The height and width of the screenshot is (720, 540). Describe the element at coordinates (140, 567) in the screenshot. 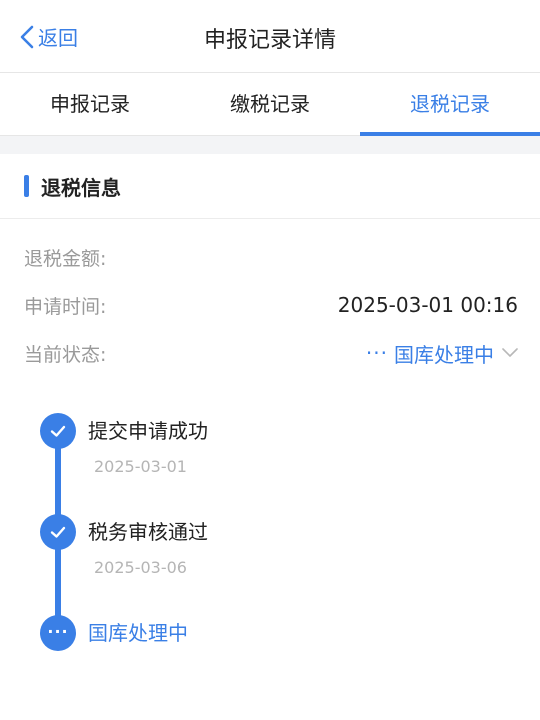

I see `timeline-step-date: 2025-03-06` at that location.